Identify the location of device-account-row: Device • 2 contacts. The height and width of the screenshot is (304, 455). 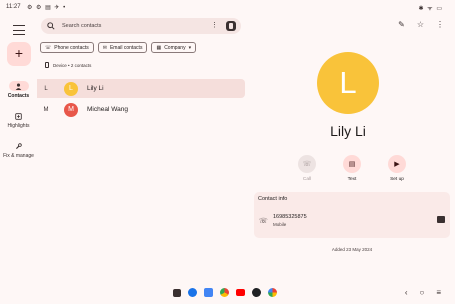
(68, 65).